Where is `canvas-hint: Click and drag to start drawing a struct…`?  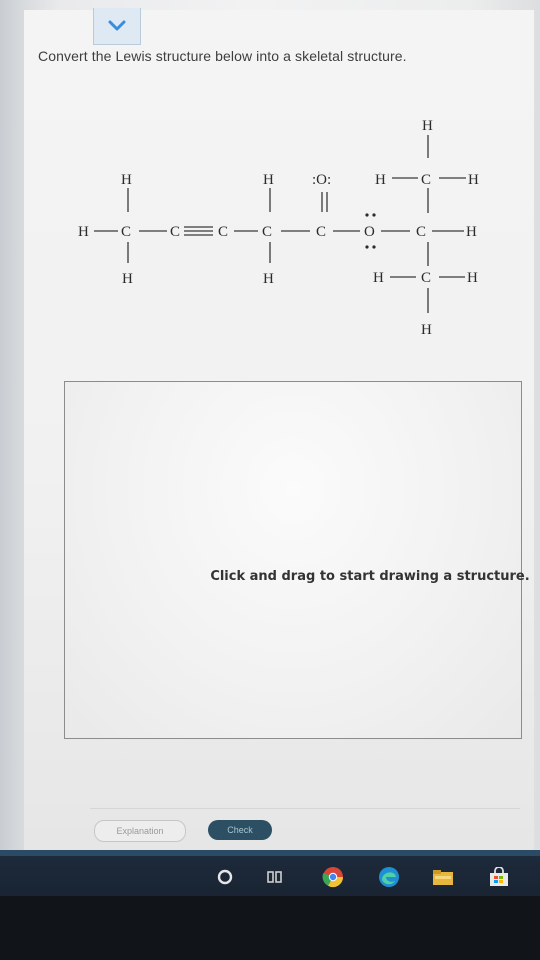 canvas-hint: Click and drag to start drawing a struct… is located at coordinates (370, 576).